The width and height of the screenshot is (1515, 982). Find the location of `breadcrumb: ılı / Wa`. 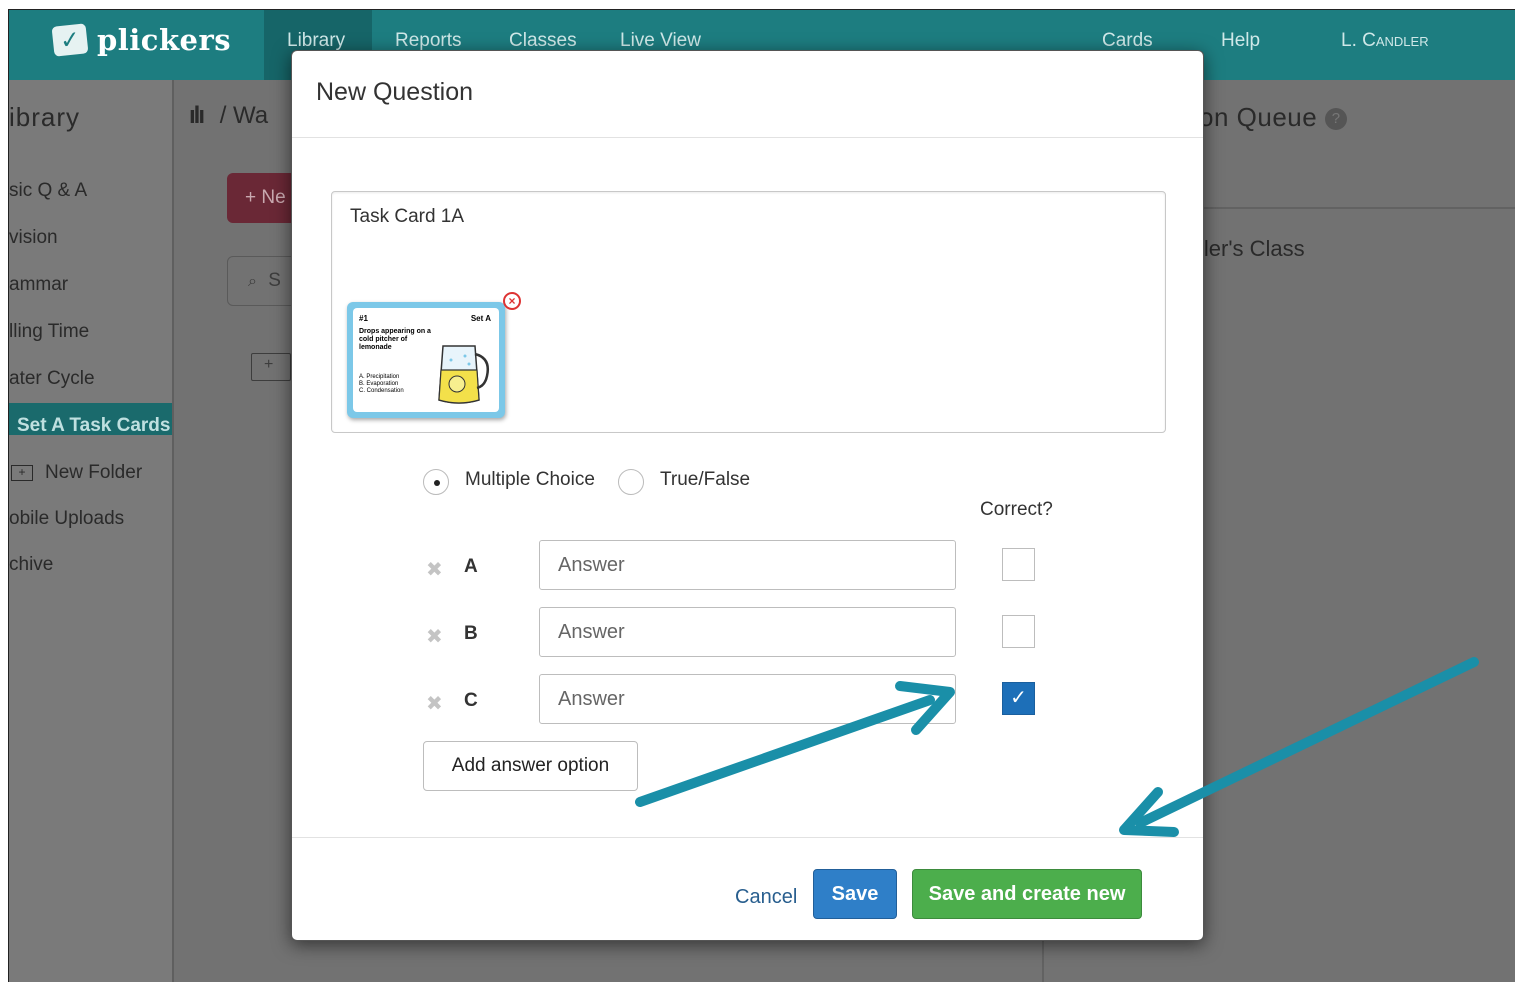

breadcrumb: ılı / Wa is located at coordinates (228, 116).